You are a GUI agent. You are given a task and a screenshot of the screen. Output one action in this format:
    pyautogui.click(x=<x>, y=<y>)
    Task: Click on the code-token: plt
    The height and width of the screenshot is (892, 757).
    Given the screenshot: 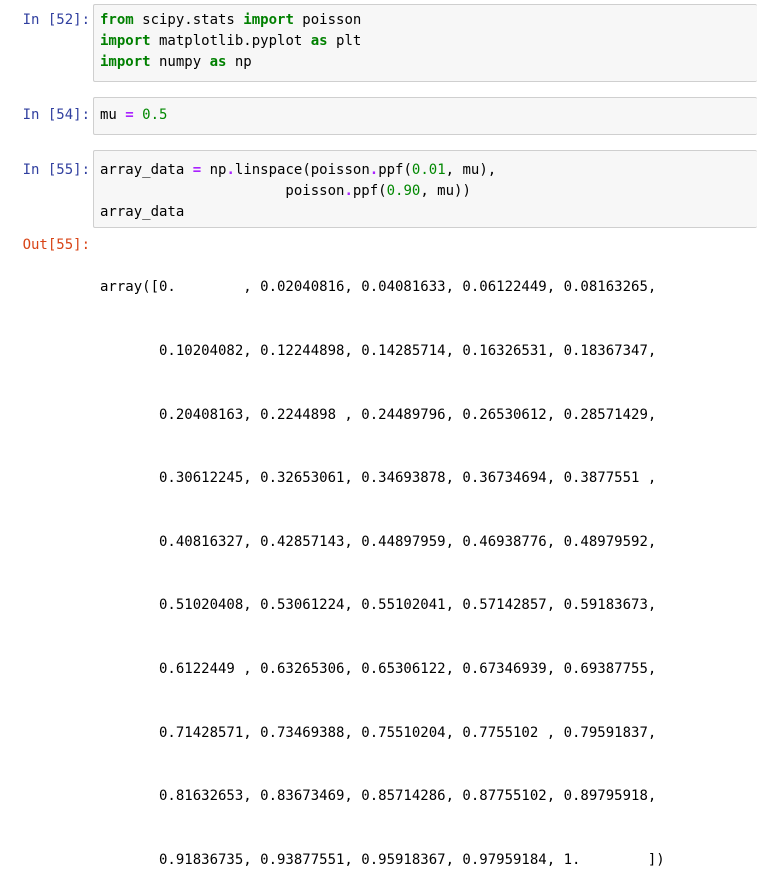 What is the action you would take?
    pyautogui.click(x=344, y=41)
    